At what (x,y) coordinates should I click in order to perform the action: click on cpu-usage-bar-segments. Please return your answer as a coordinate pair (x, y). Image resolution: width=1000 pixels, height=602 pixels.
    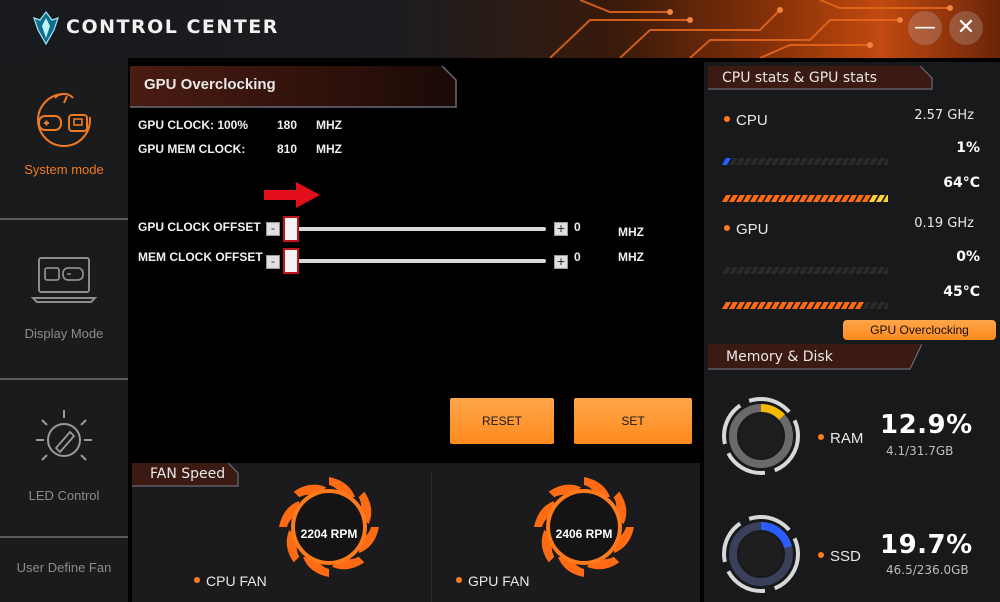
    Looking at the image, I should click on (805, 161).